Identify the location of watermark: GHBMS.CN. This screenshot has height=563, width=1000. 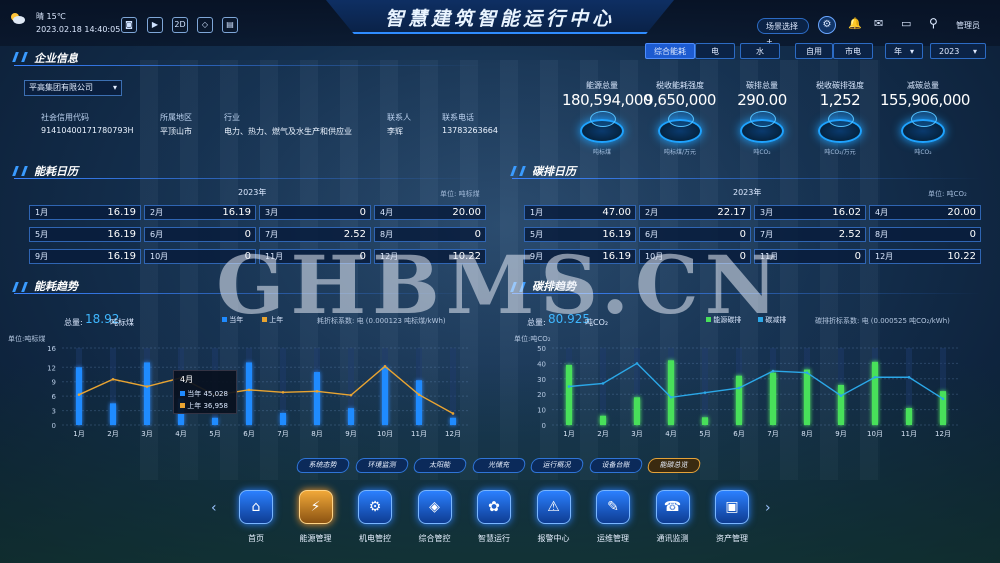
(500, 285).